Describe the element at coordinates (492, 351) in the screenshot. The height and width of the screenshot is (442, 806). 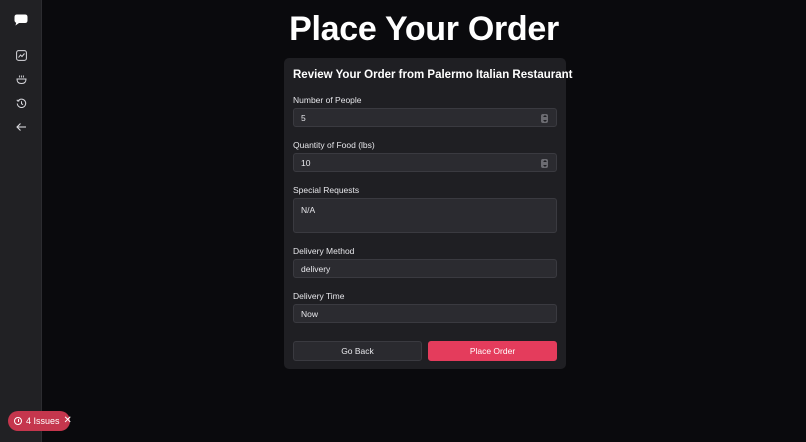
I see `place-order-button: Place Order` at that location.